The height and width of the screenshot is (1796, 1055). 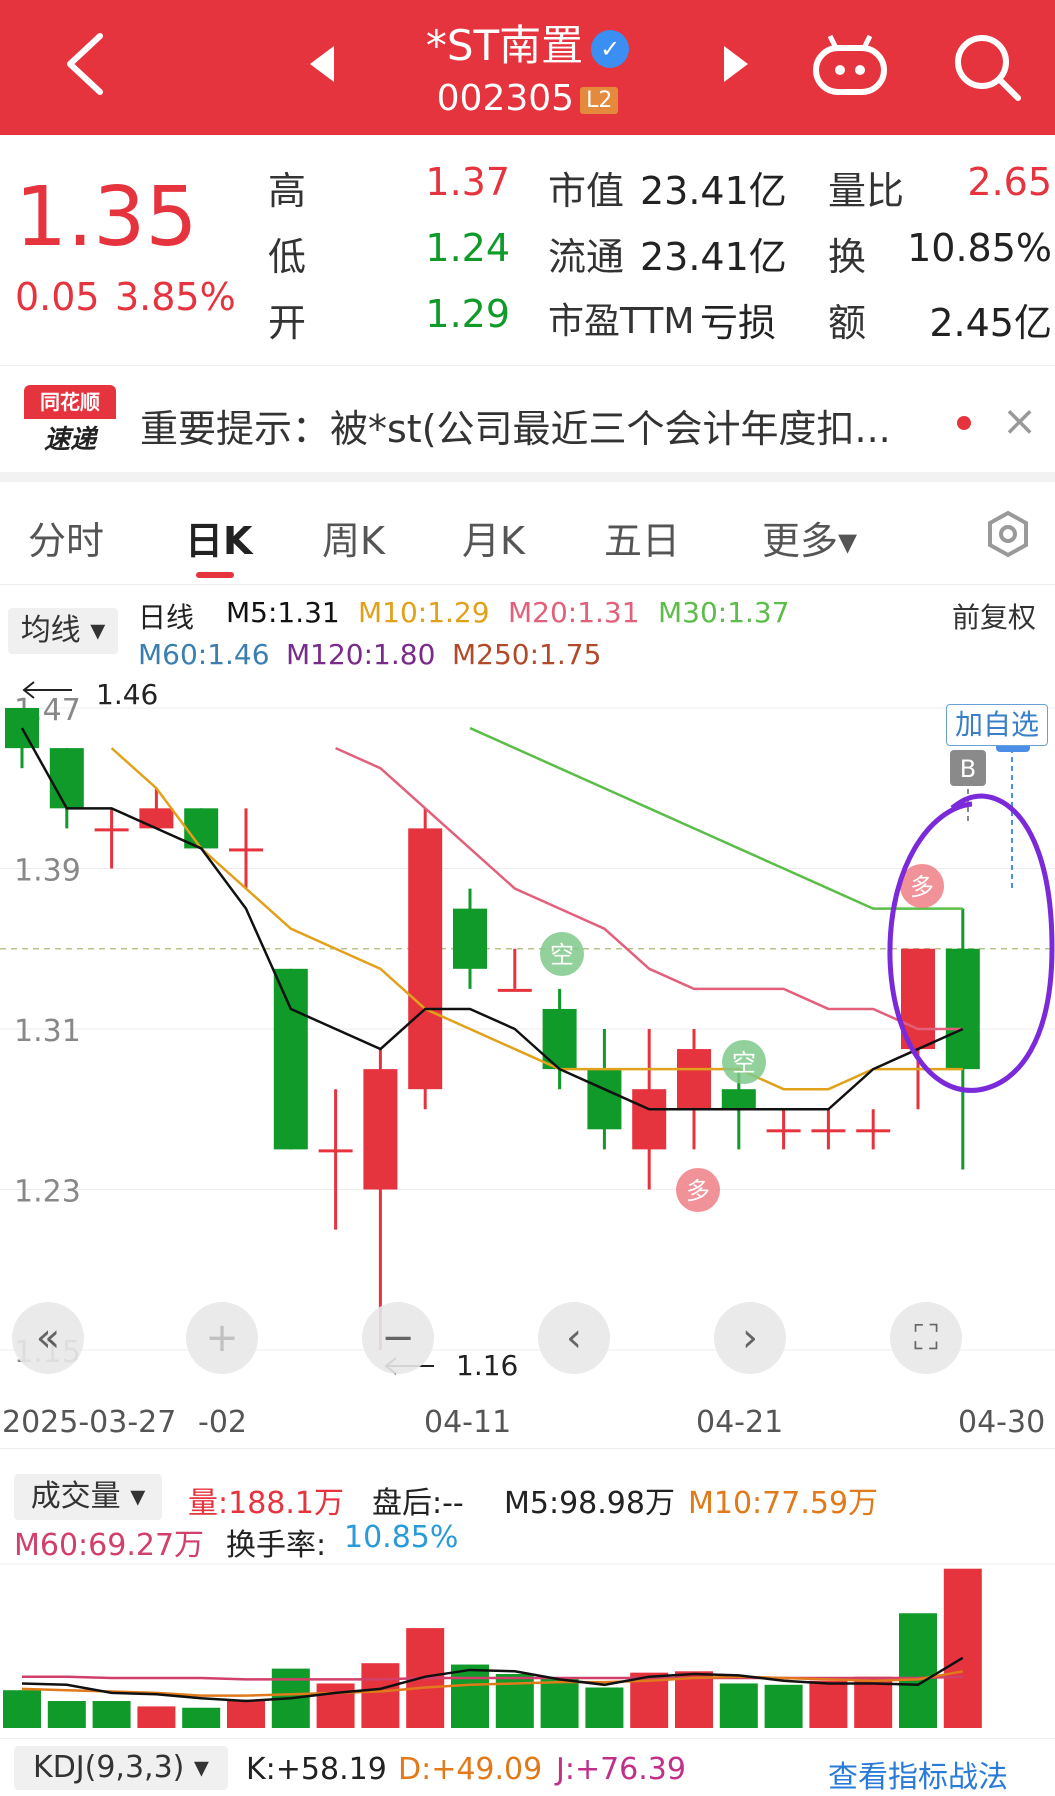 I want to click on ma120-value: M120:1.80, so click(x=361, y=654).